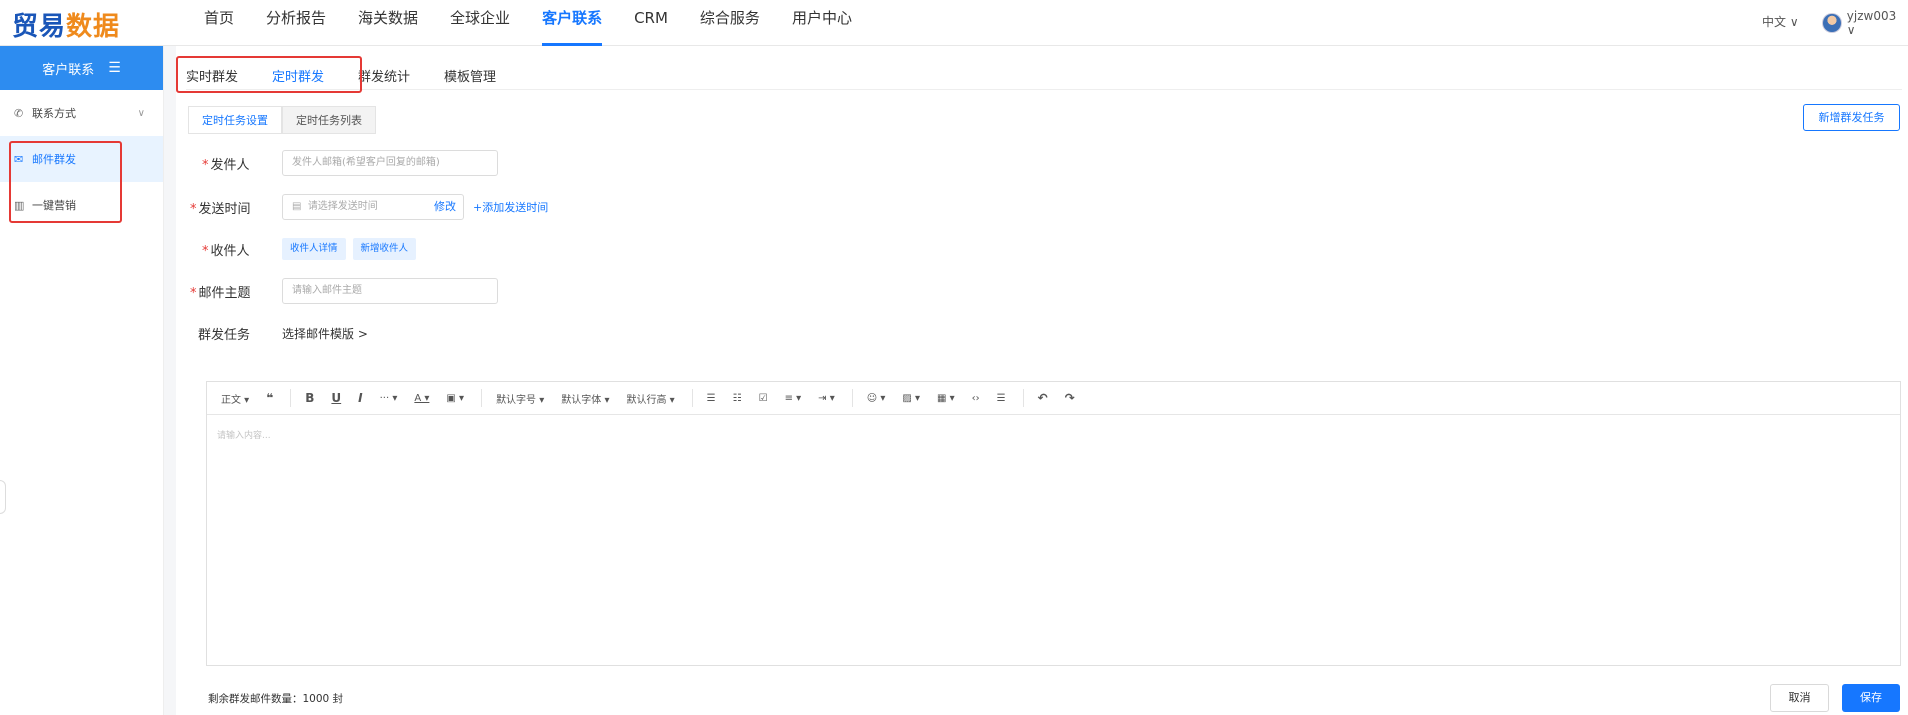 Image resolution: width=1908 pixels, height=715 pixels. Describe the element at coordinates (480, 23) in the screenshot. I see `nav-global-enterprises: 全球企业` at that location.